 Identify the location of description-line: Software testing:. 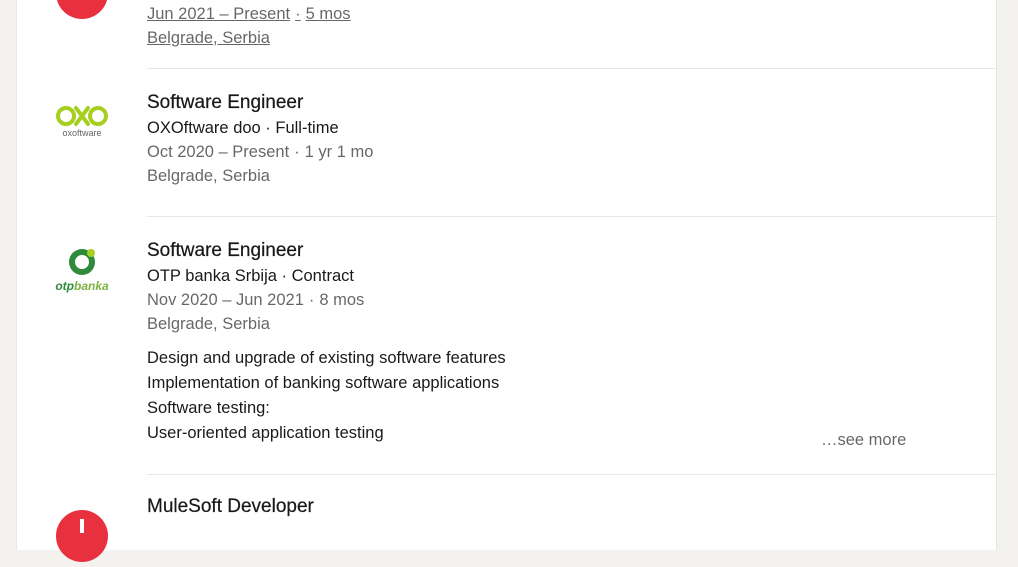
(208, 408).